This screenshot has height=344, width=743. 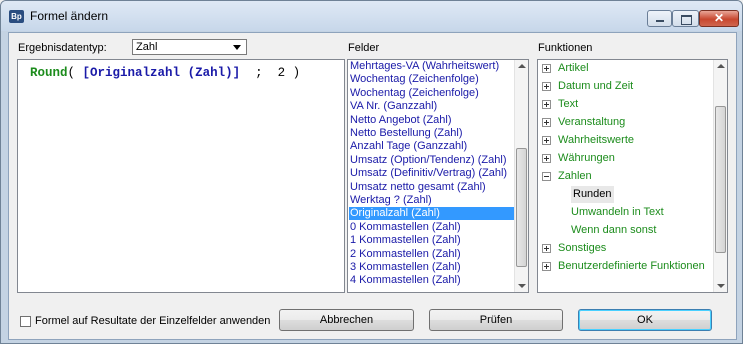 What do you see at coordinates (586, 158) in the screenshot?
I see `function-tree-label: Währungen` at bounding box center [586, 158].